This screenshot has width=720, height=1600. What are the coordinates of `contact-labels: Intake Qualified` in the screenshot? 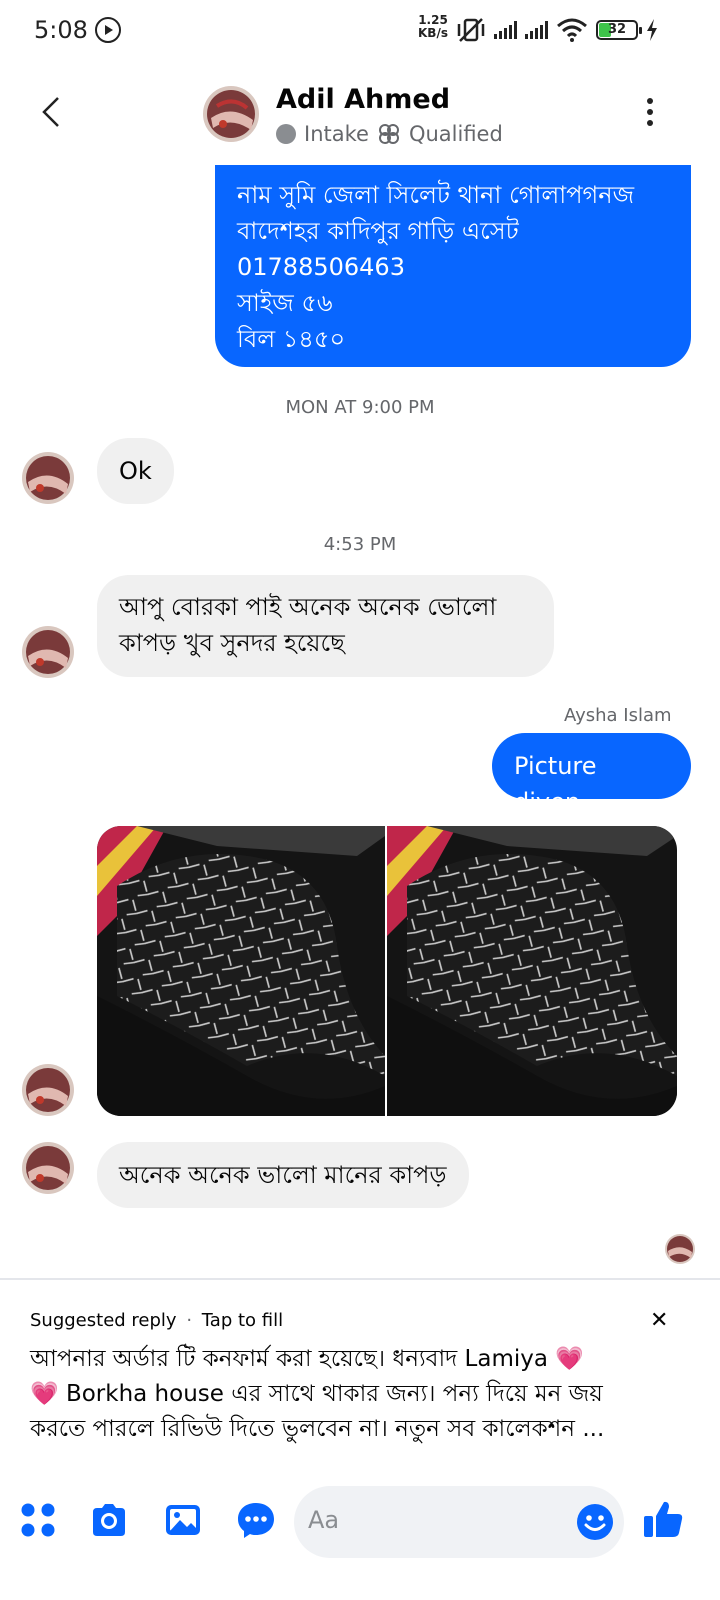 It's located at (389, 134).